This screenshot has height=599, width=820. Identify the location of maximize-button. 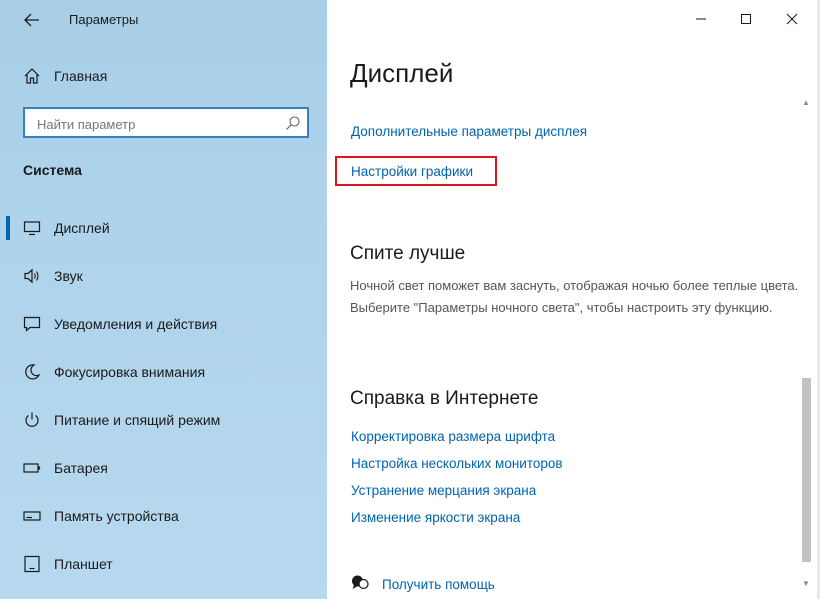
(746, 19).